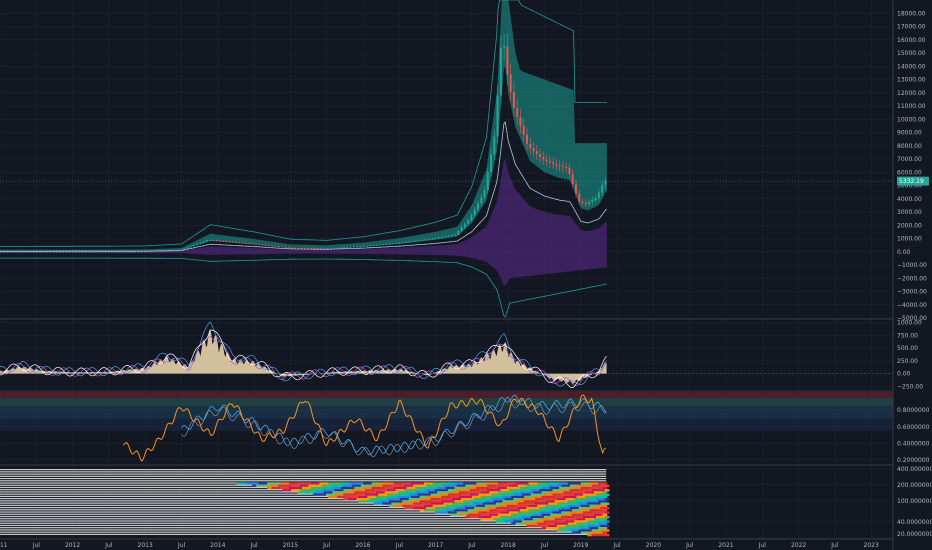 The height and width of the screenshot is (550, 932). I want to click on last-price-tag: 5332.19, so click(913, 181).